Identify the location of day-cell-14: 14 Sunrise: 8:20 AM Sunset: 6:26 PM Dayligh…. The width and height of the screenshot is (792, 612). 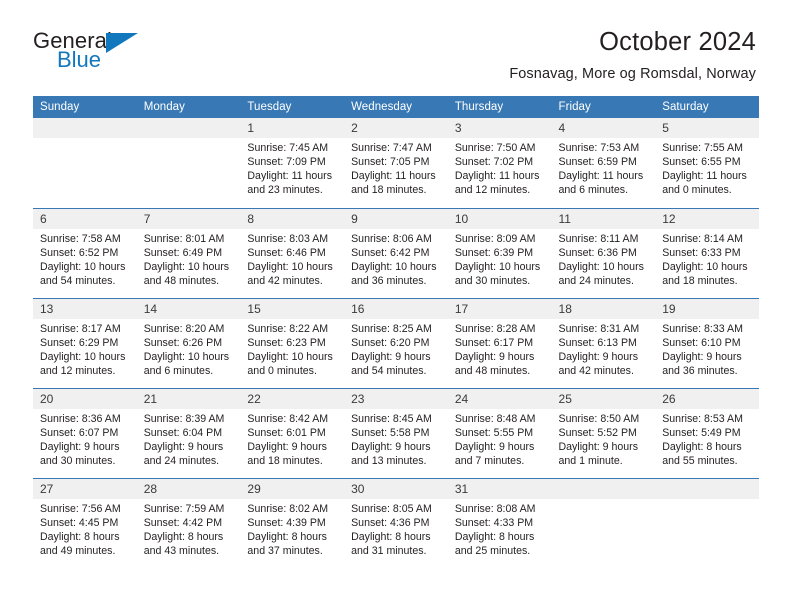
(188, 342).